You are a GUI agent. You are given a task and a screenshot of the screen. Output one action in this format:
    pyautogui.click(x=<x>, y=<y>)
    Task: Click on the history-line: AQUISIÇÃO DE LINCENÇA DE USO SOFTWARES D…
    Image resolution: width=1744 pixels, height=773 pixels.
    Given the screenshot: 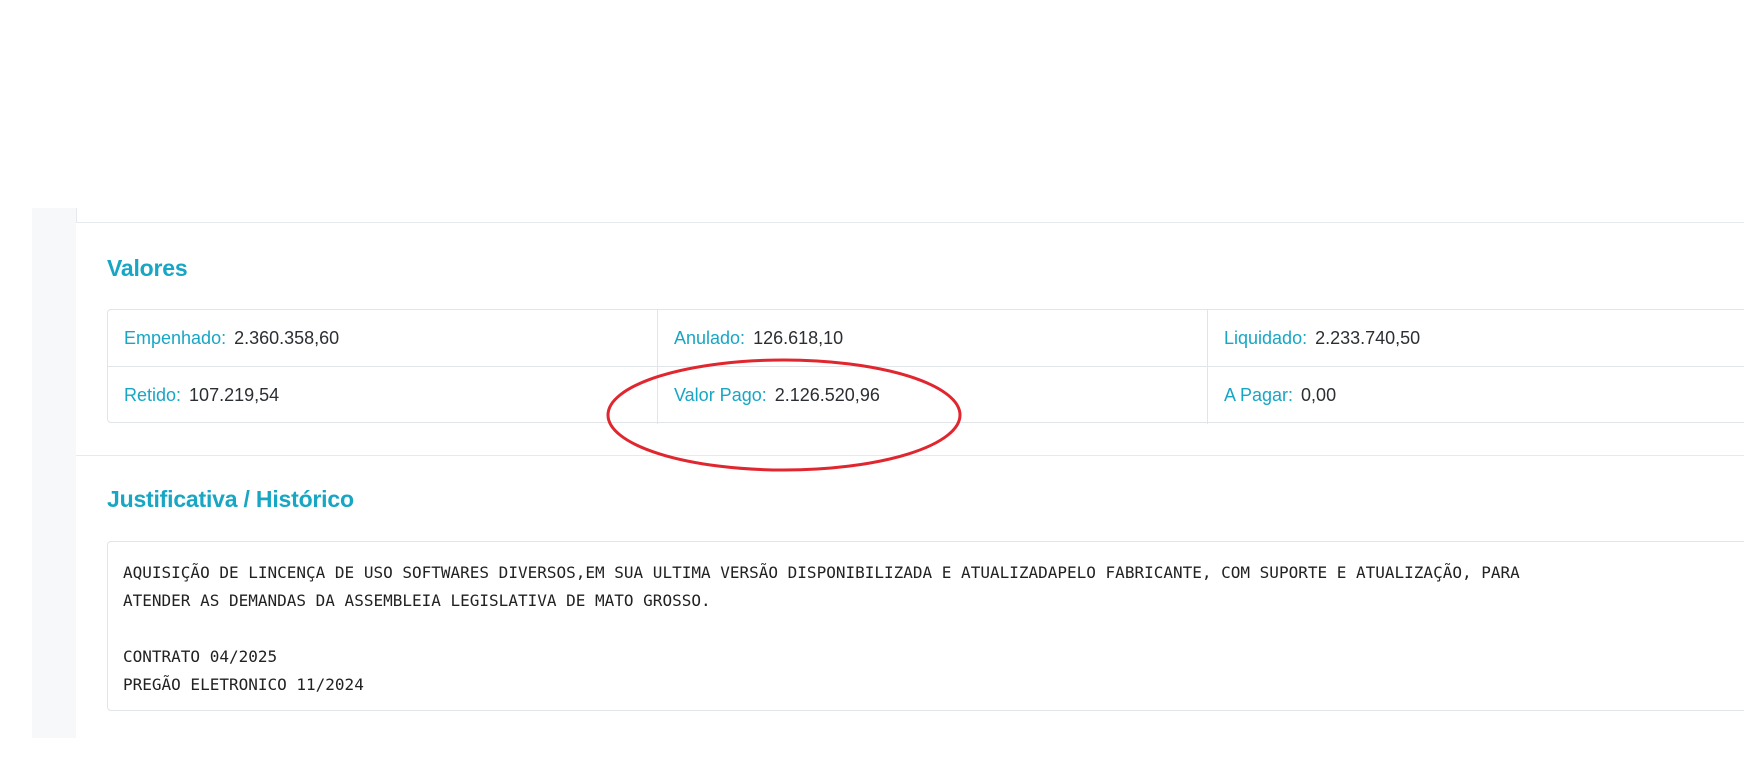 What is the action you would take?
    pyautogui.click(x=821, y=572)
    